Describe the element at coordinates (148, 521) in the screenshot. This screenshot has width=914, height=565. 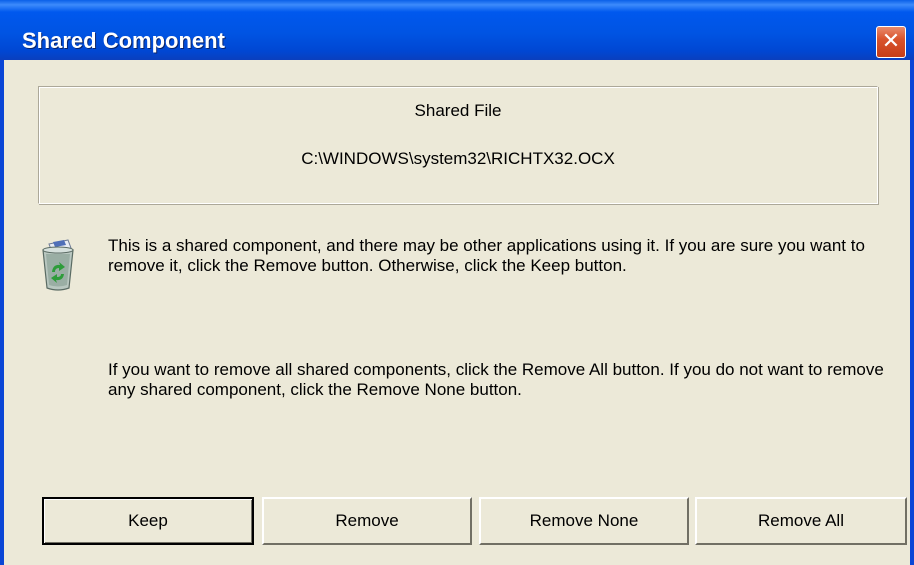
I see `keep-button: Keep` at that location.